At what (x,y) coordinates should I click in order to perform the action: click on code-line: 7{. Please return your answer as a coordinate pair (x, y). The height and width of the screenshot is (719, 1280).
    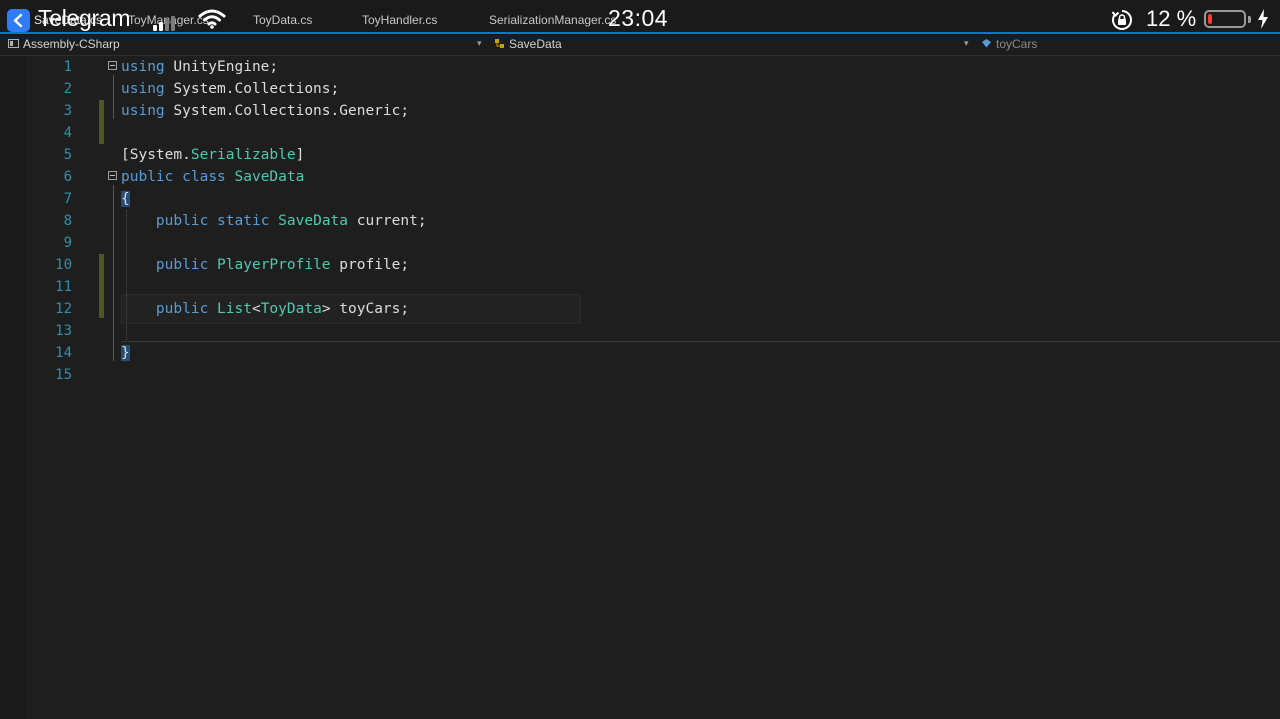
    Looking at the image, I should click on (640, 199).